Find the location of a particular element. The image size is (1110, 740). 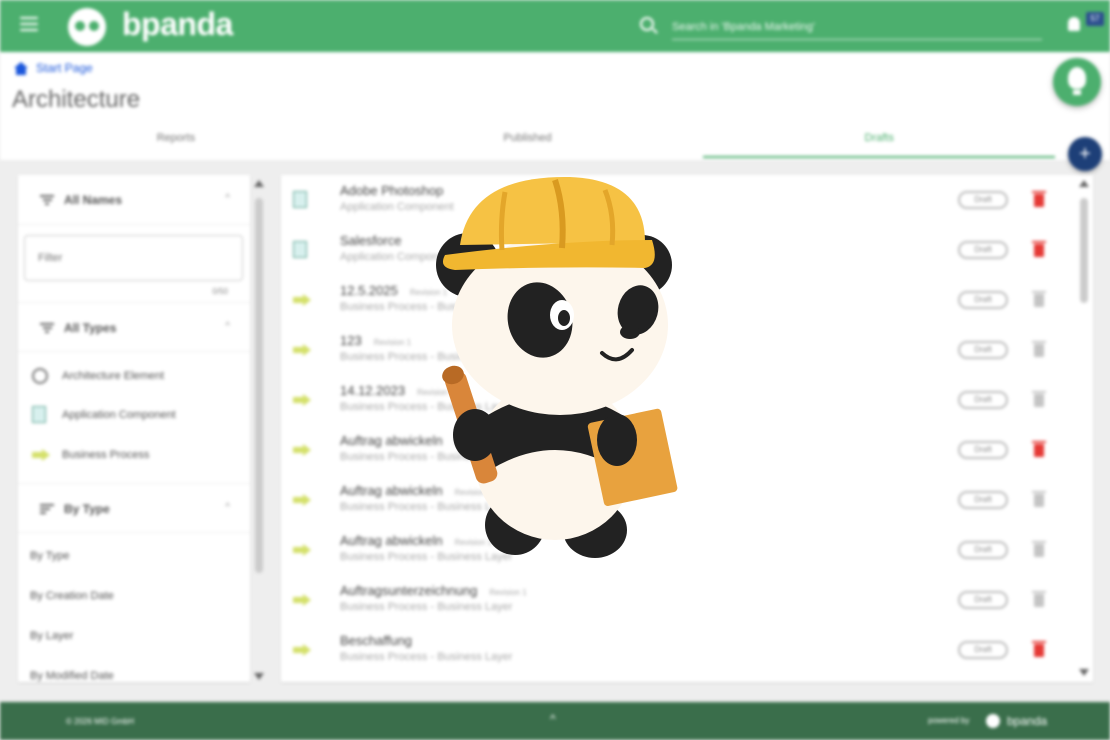

types-section-label: All Types is located at coordinates (90, 328).